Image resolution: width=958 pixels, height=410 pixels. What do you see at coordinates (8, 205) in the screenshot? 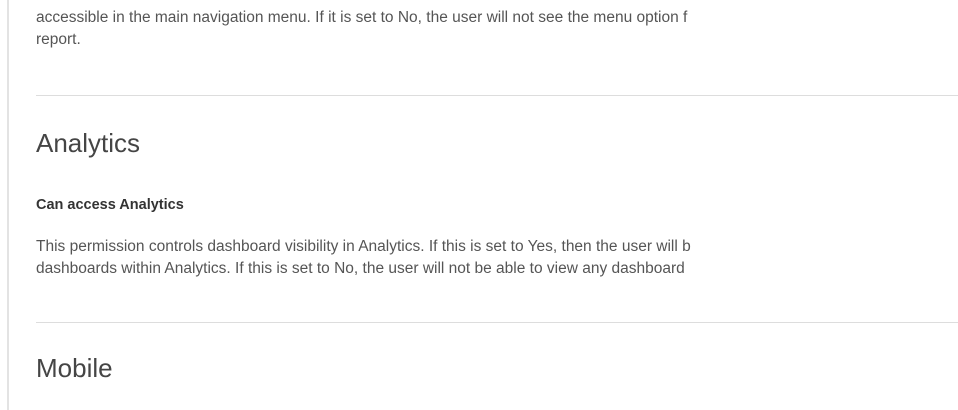
I see `content-left-border` at bounding box center [8, 205].